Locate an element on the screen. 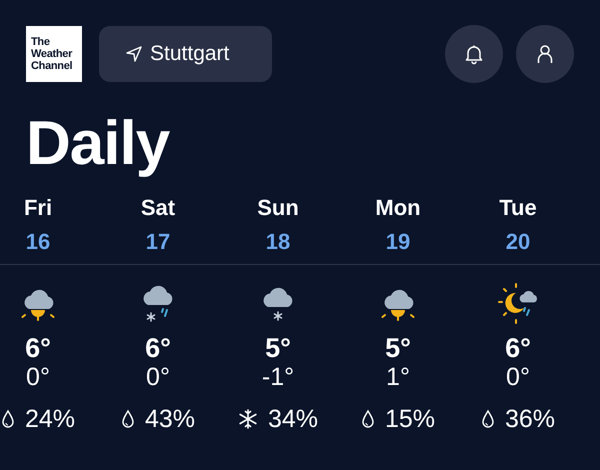 This screenshot has height=470, width=600. day-name: Tue is located at coordinates (518, 208).